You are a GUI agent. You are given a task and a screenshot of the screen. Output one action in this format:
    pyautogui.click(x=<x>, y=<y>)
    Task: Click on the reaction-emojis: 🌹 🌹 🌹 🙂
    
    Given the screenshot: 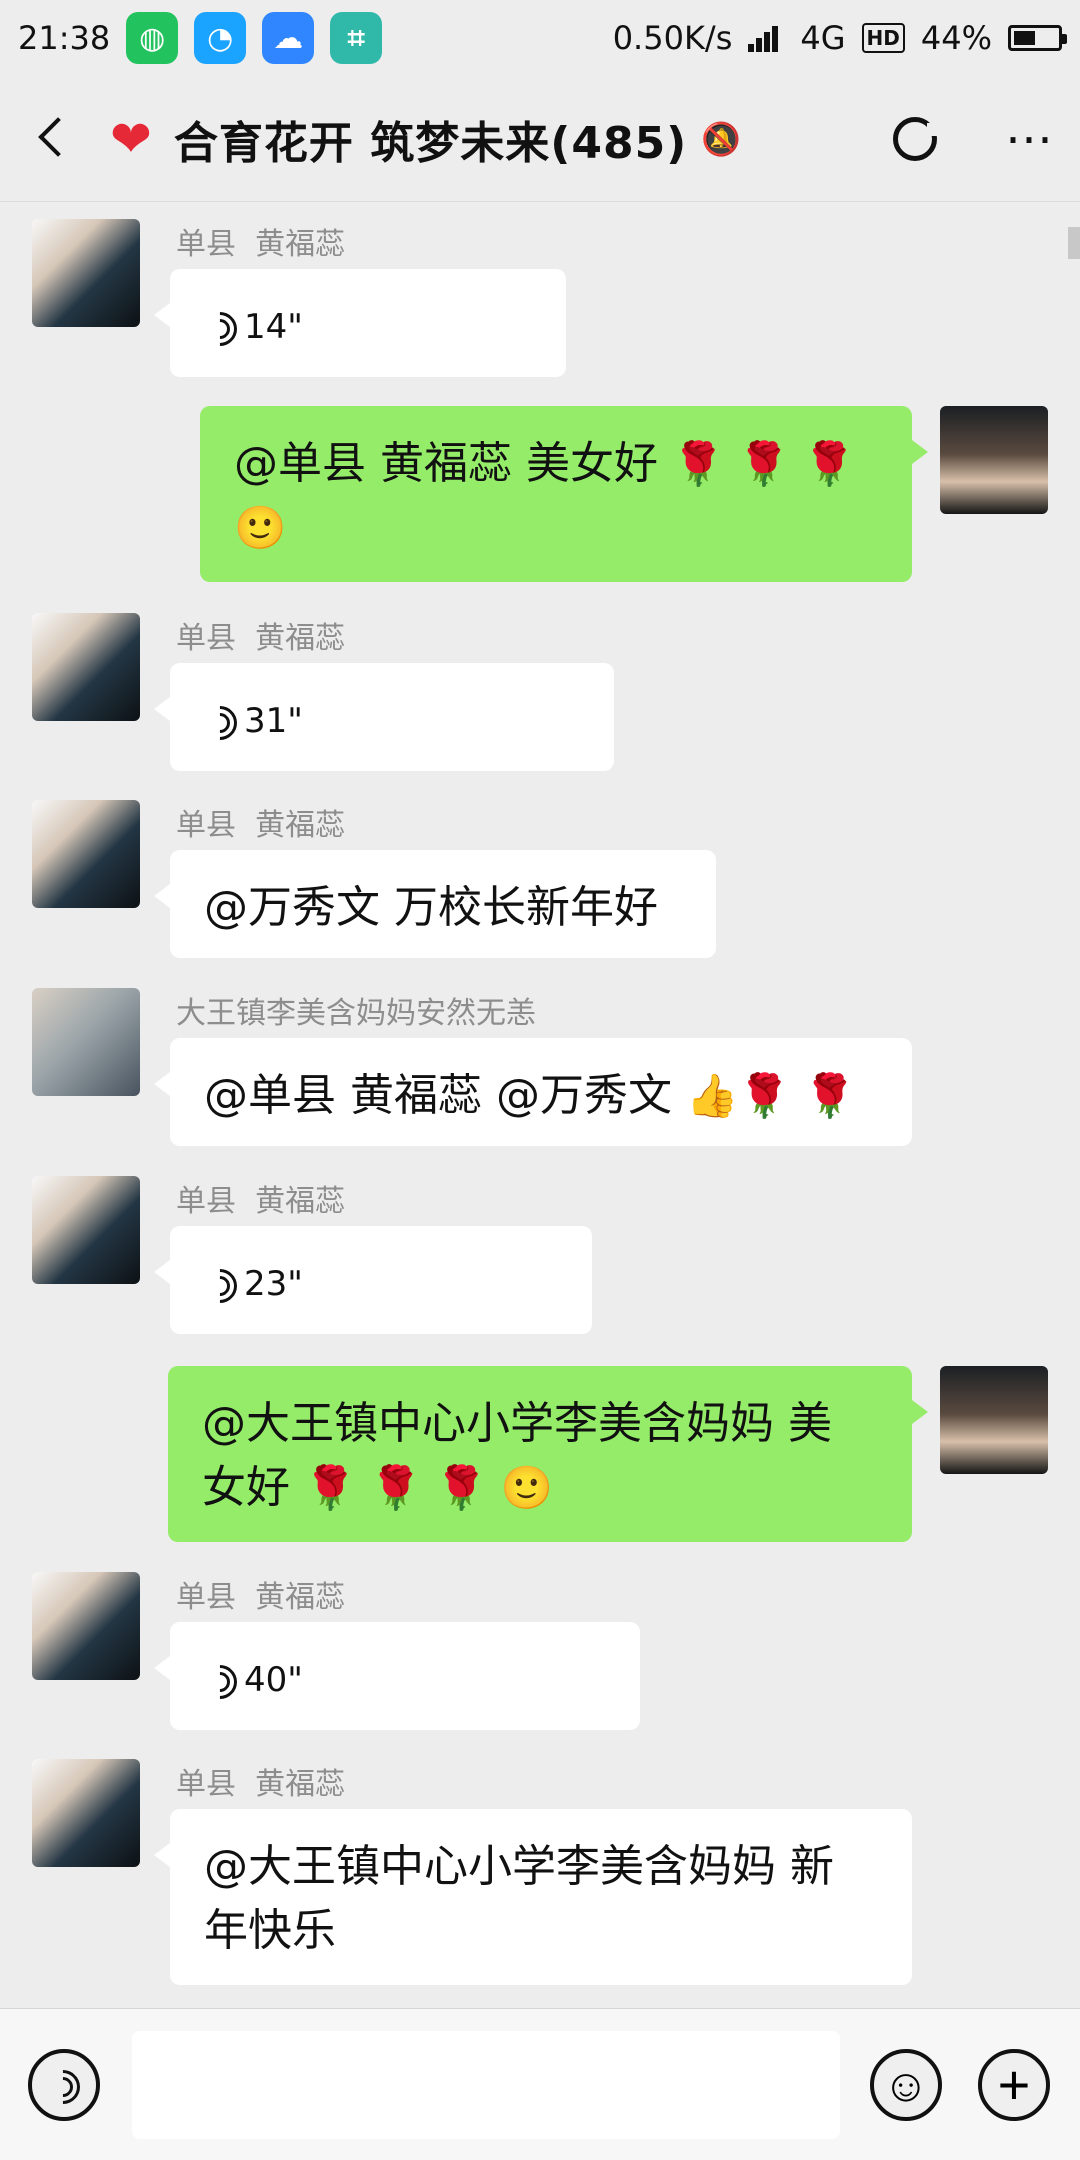 What is the action you would take?
    pyautogui.click(x=429, y=1487)
    